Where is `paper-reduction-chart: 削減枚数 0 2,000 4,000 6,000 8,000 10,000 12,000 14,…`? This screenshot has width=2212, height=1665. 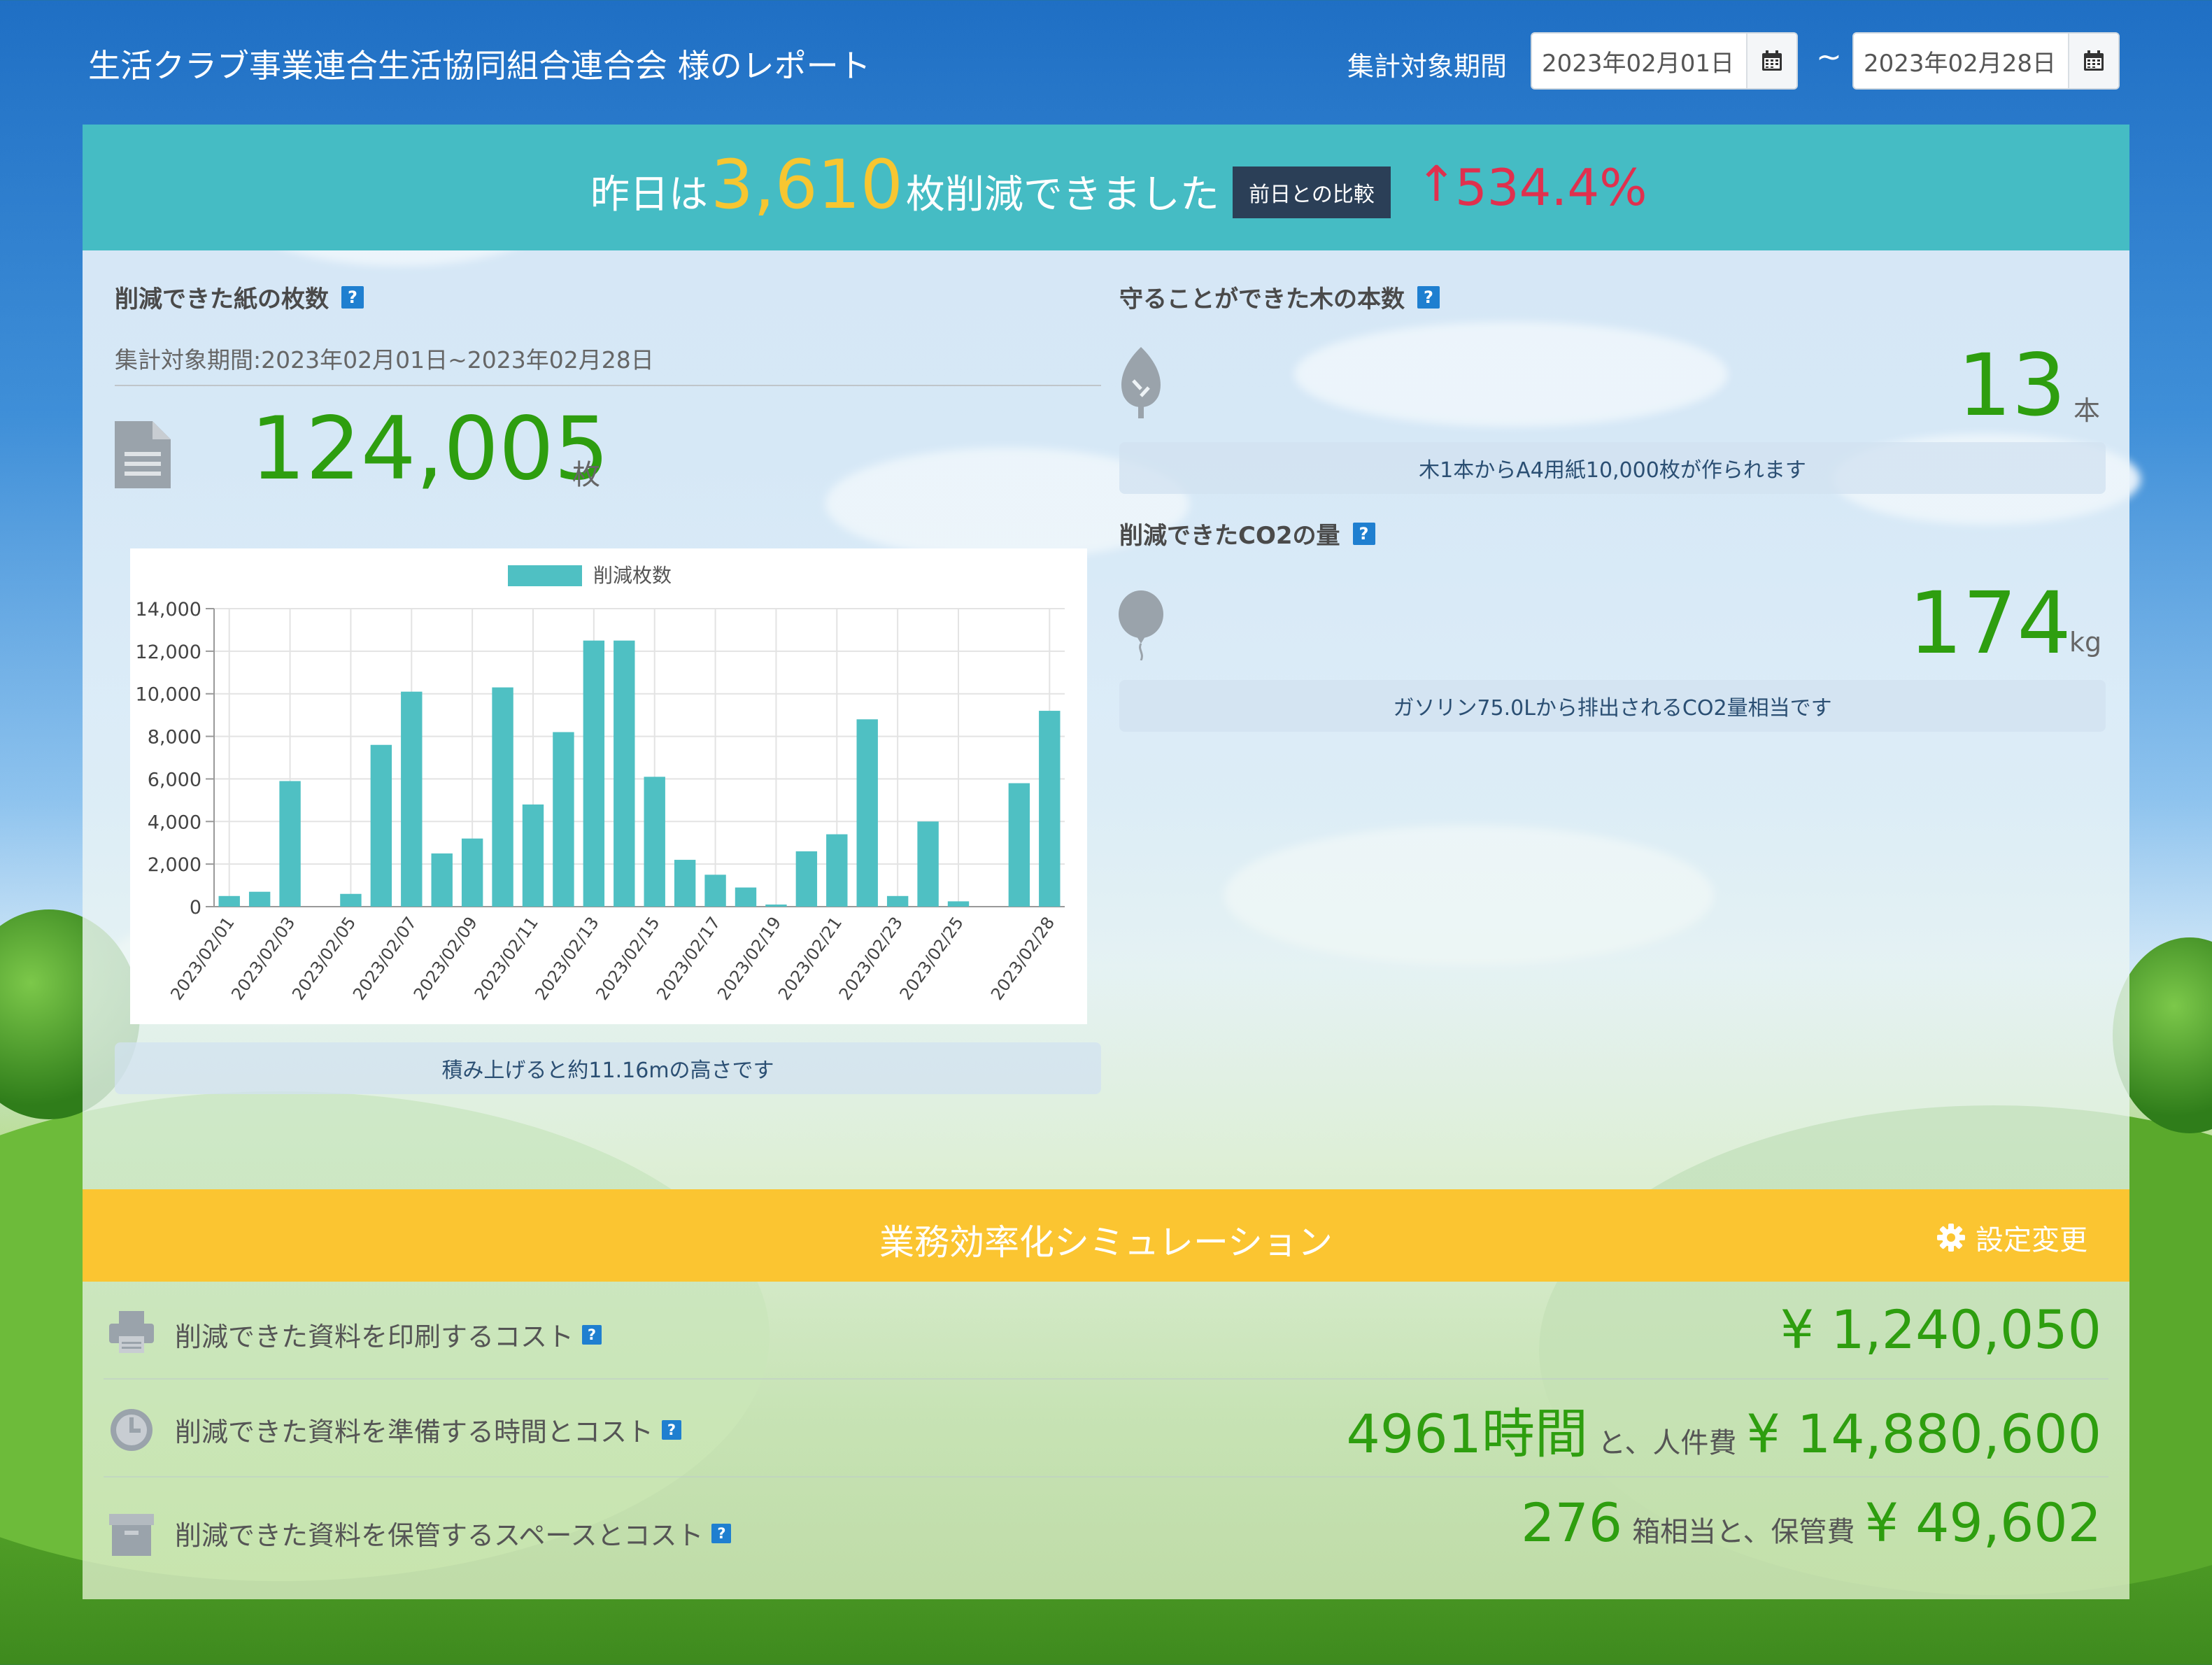 paper-reduction-chart: 削減枚数 0 2,000 4,000 6,000 8,000 10,000 12,000 14,… is located at coordinates (608, 786).